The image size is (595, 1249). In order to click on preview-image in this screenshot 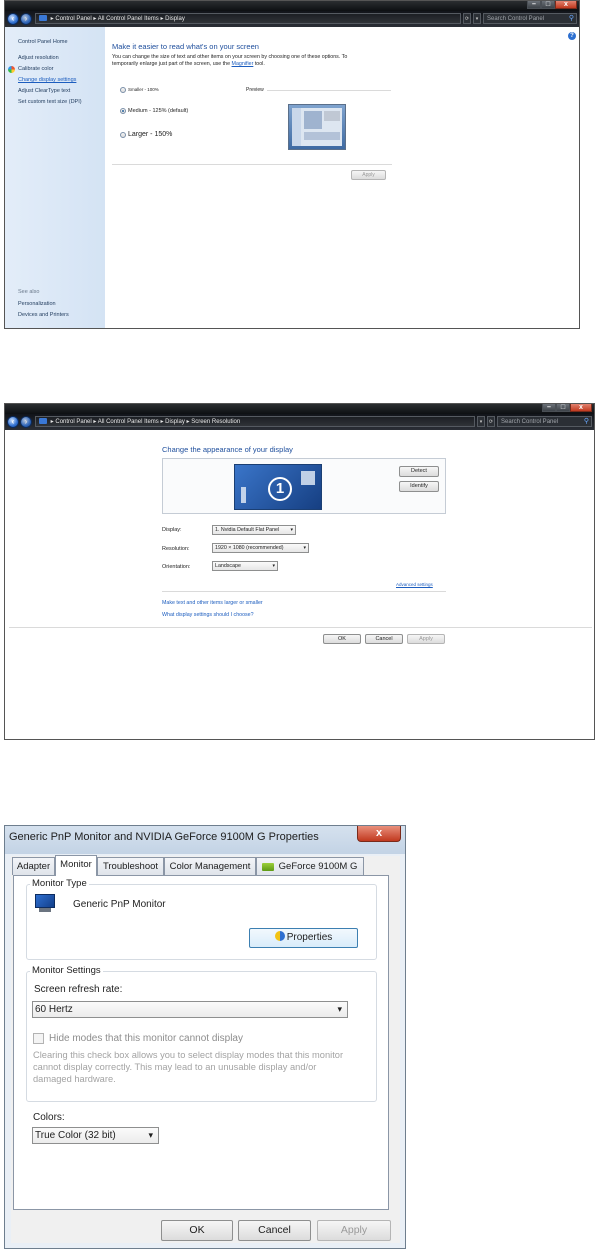, I will do `click(317, 127)`.